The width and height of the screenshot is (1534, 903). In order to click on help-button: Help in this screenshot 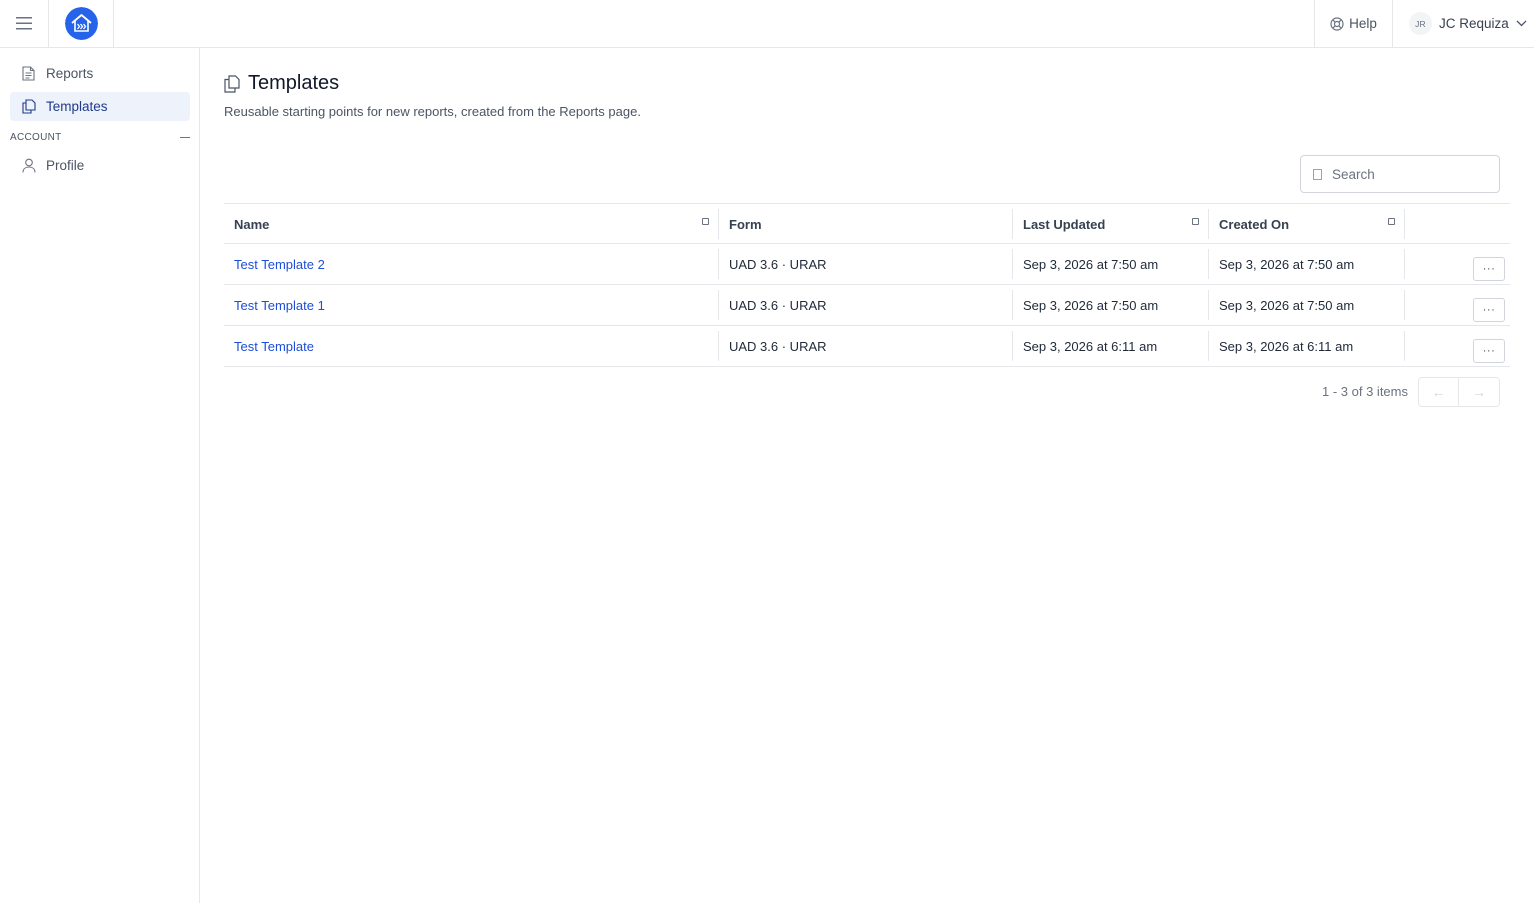, I will do `click(1353, 23)`.